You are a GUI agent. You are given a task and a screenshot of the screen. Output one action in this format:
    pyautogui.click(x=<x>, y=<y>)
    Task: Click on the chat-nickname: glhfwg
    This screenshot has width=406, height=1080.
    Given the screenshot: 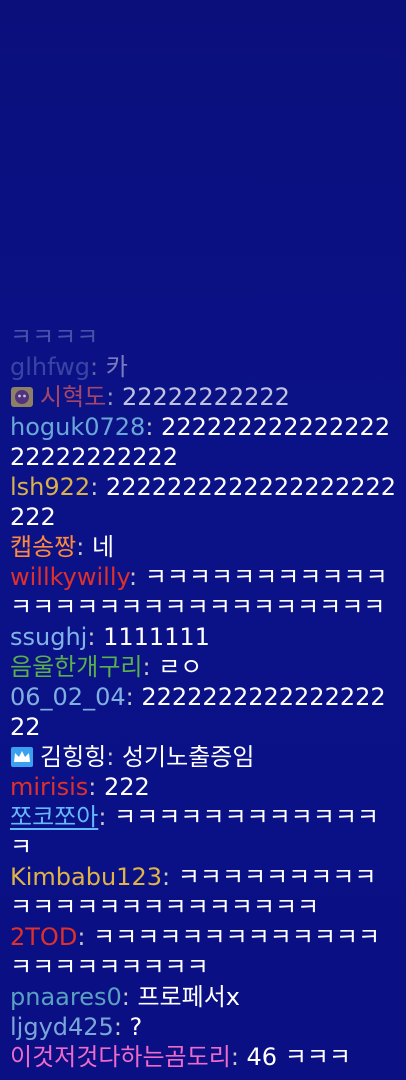 What is the action you would take?
    pyautogui.click(x=50, y=367)
    